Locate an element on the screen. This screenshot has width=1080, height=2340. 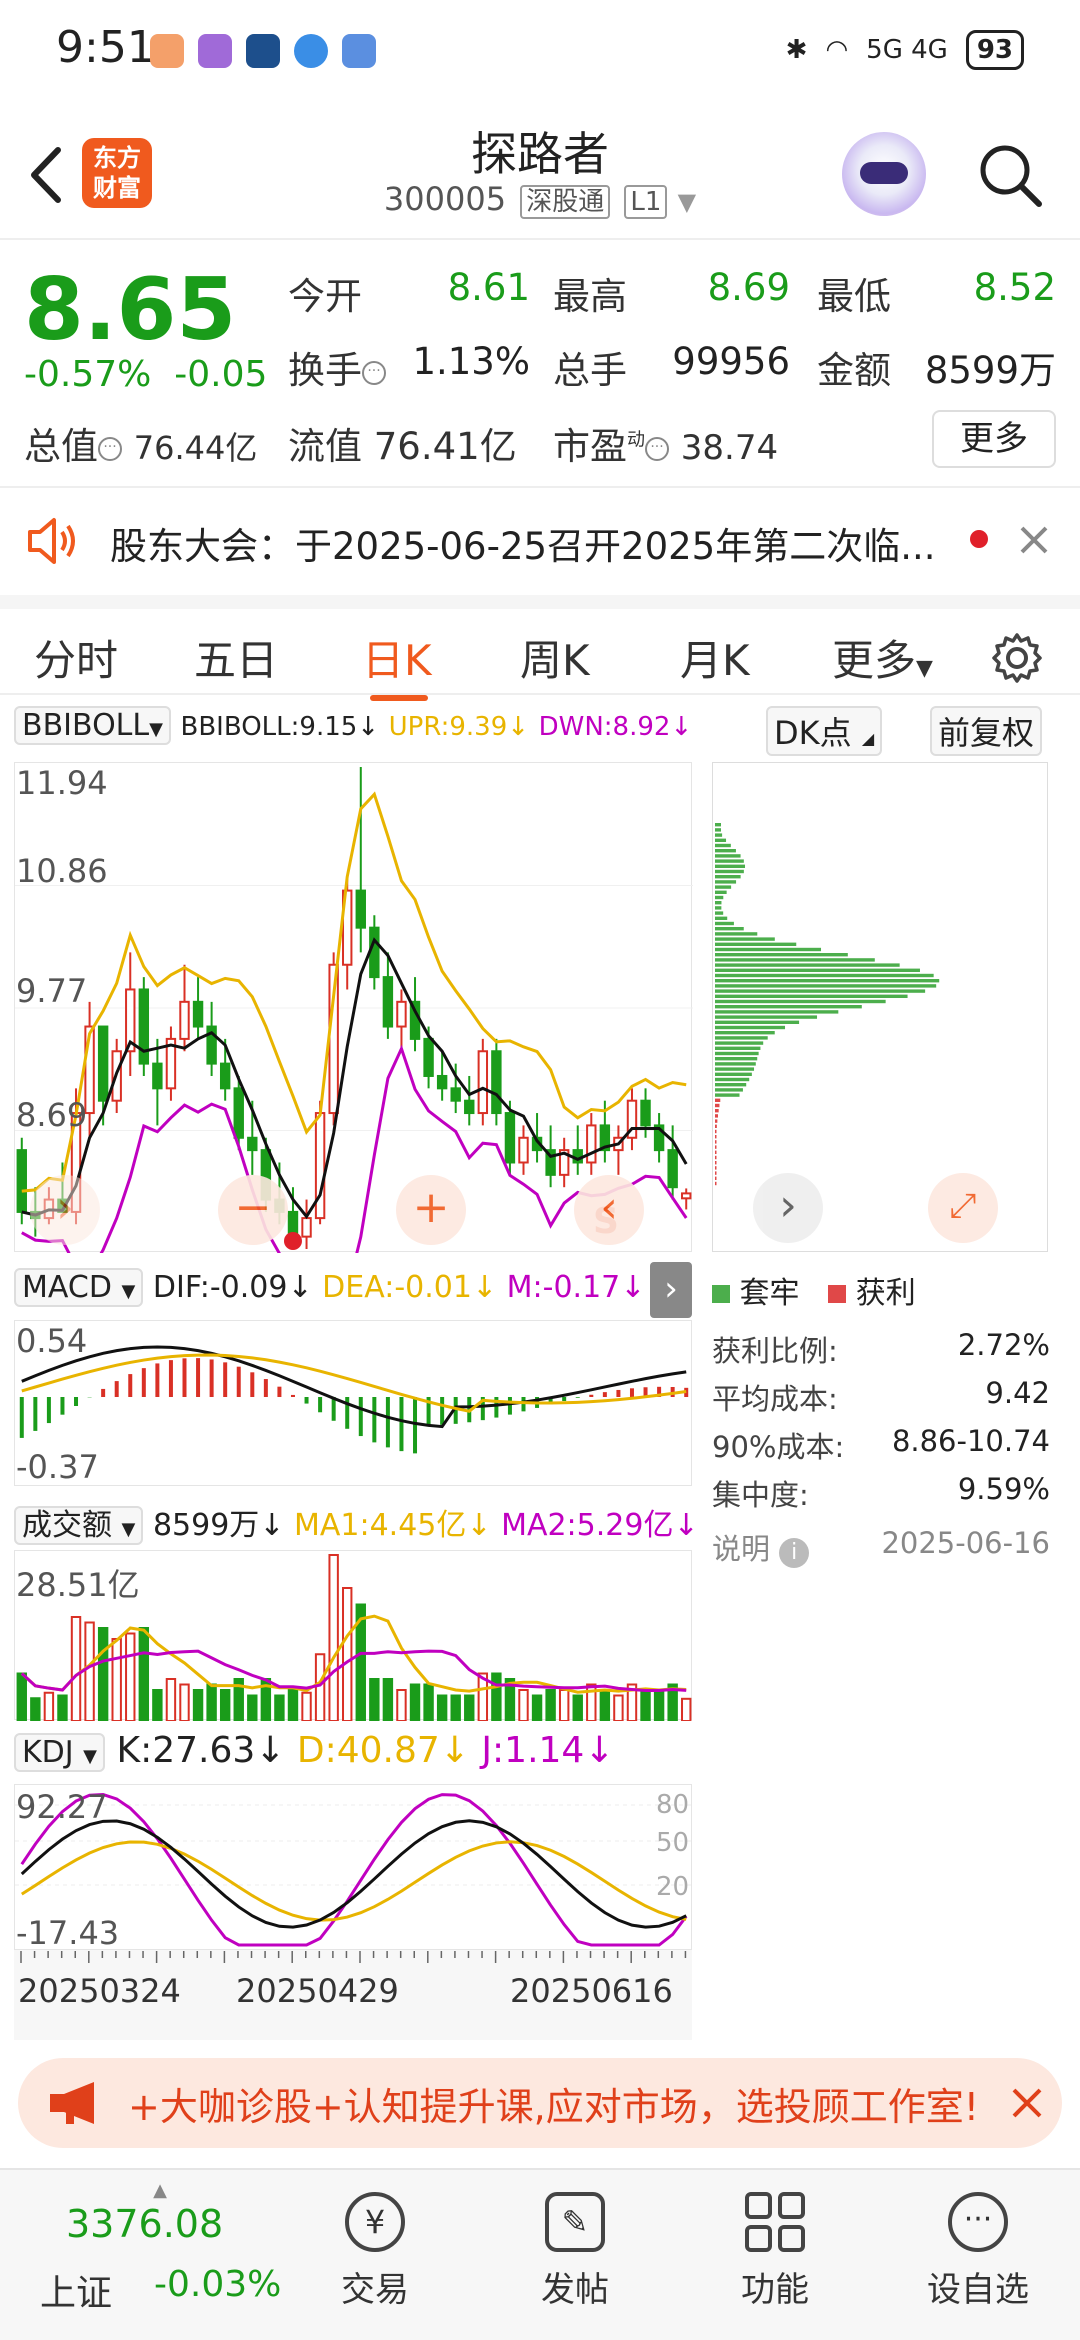
app-notification-icon is located at coordinates (215, 51).